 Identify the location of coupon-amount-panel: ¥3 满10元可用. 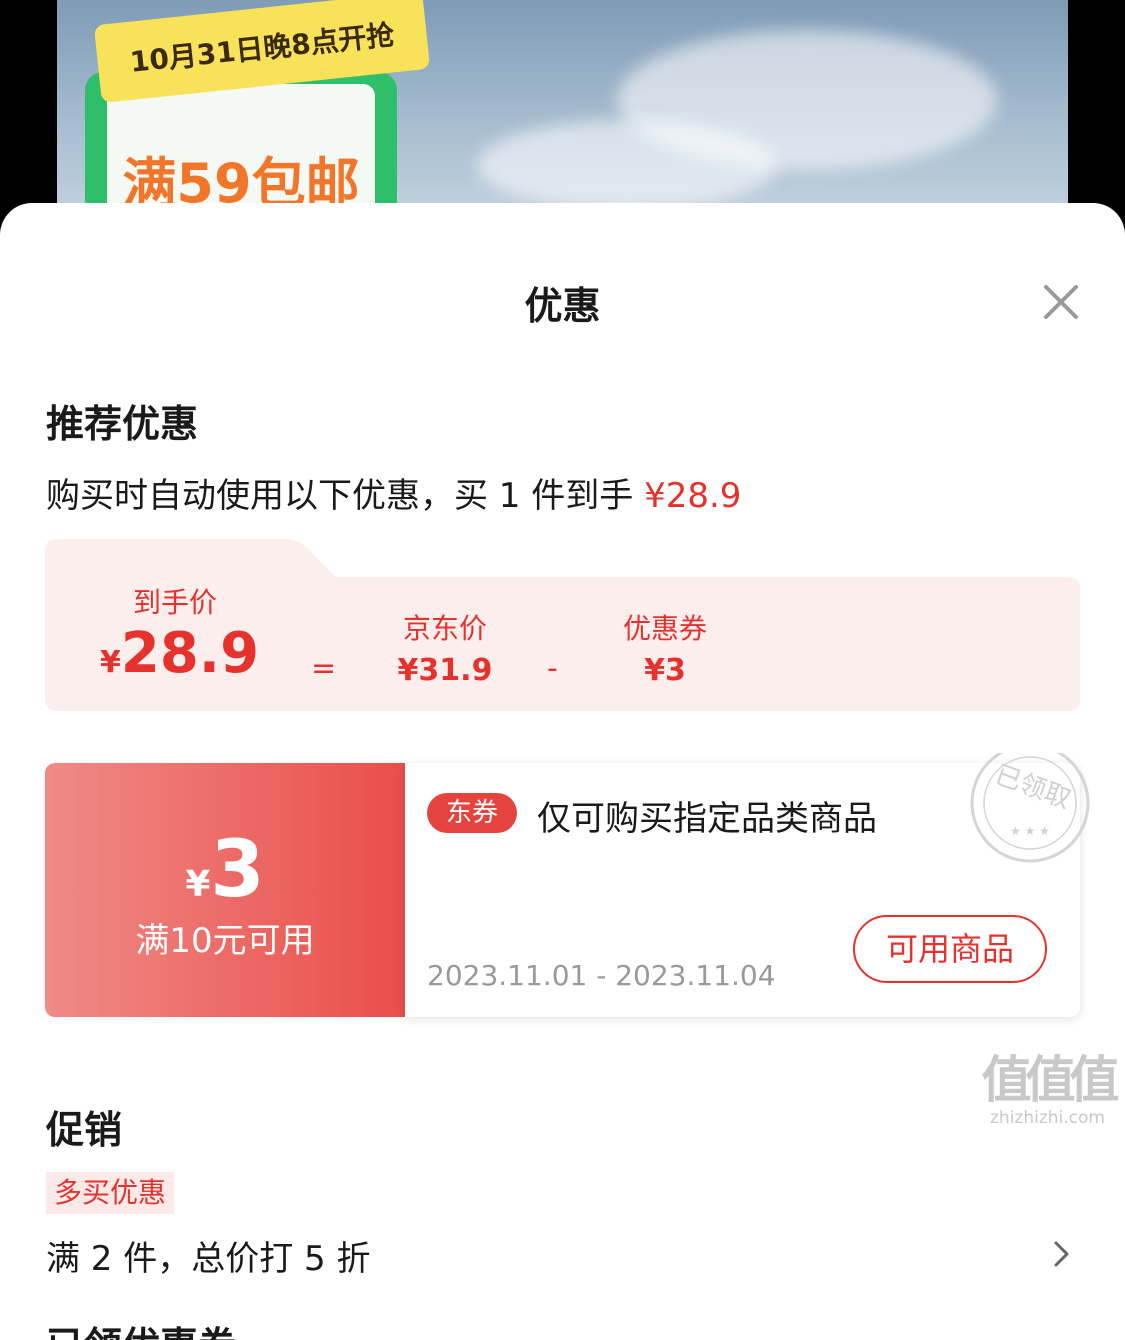
(225, 890).